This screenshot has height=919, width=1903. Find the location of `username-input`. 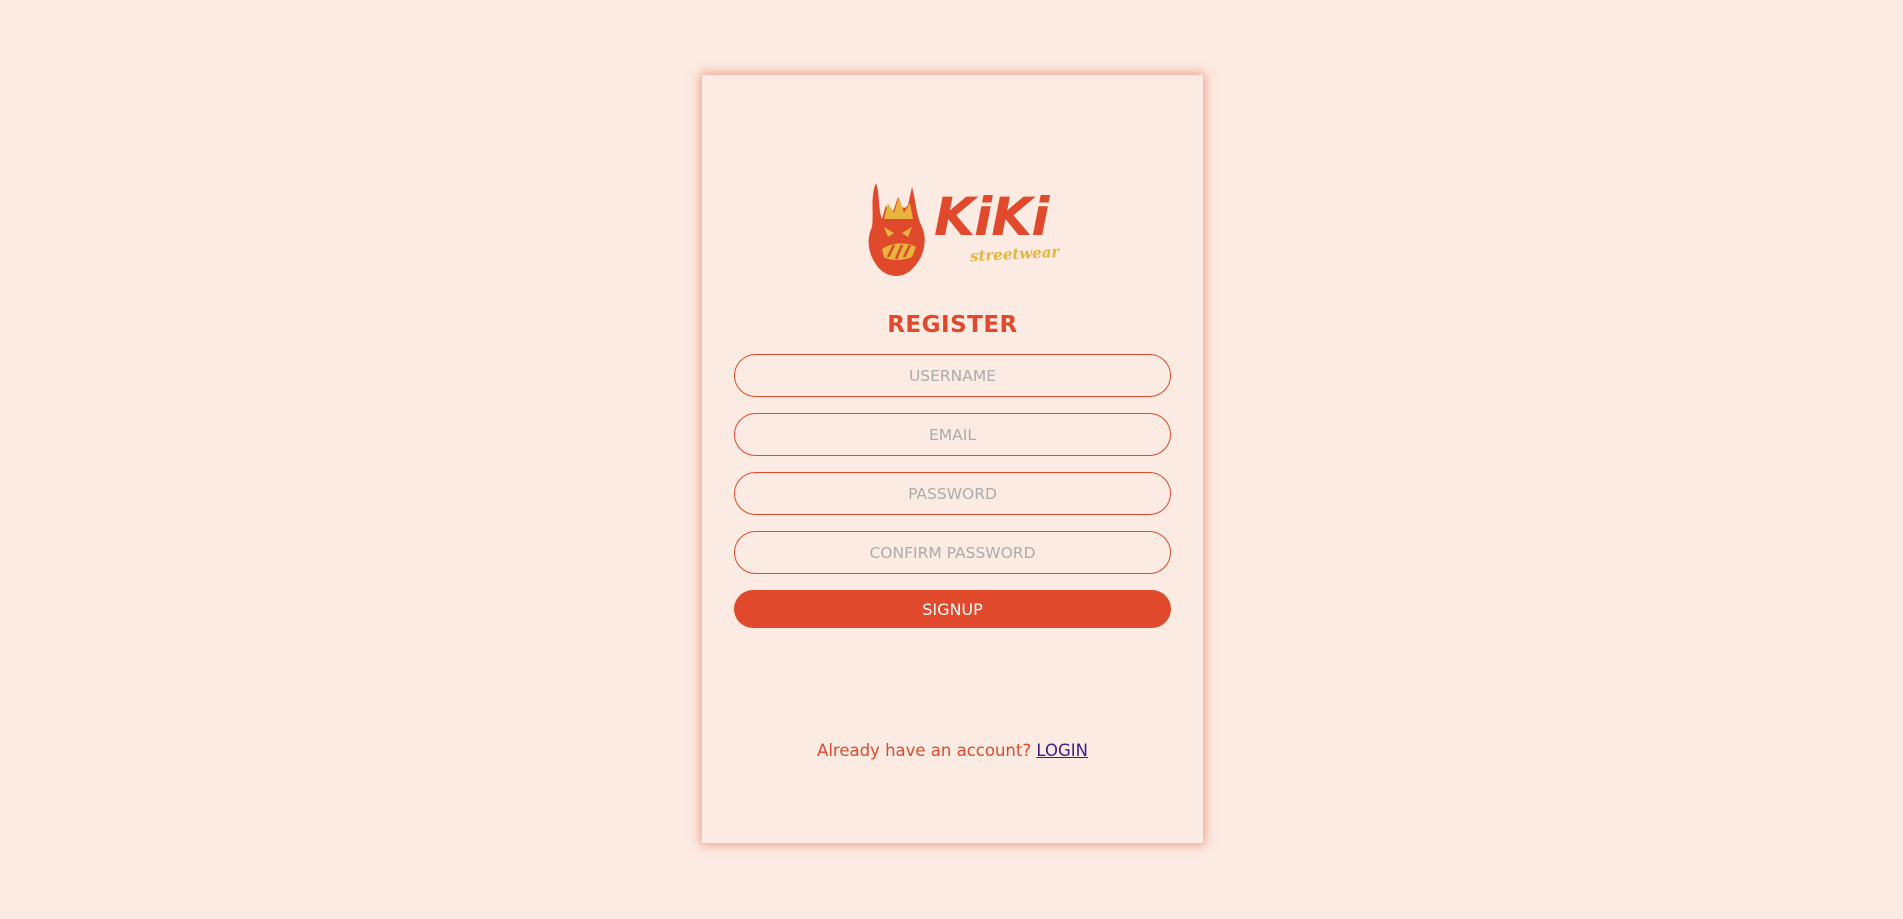

username-input is located at coordinates (952, 375).